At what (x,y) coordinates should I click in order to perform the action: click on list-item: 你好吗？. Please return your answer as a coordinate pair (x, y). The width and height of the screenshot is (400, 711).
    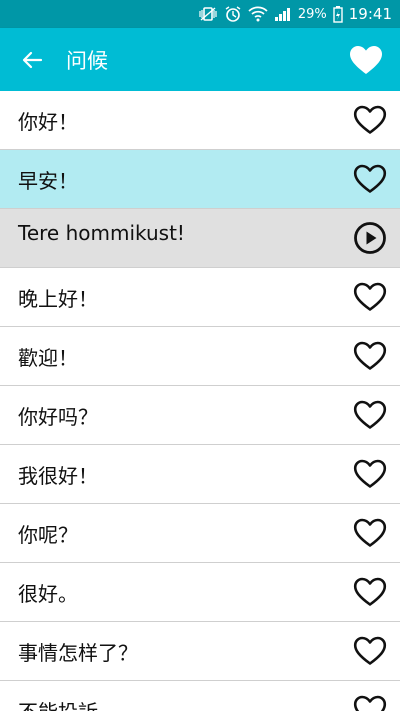
    Looking at the image, I should click on (200, 415).